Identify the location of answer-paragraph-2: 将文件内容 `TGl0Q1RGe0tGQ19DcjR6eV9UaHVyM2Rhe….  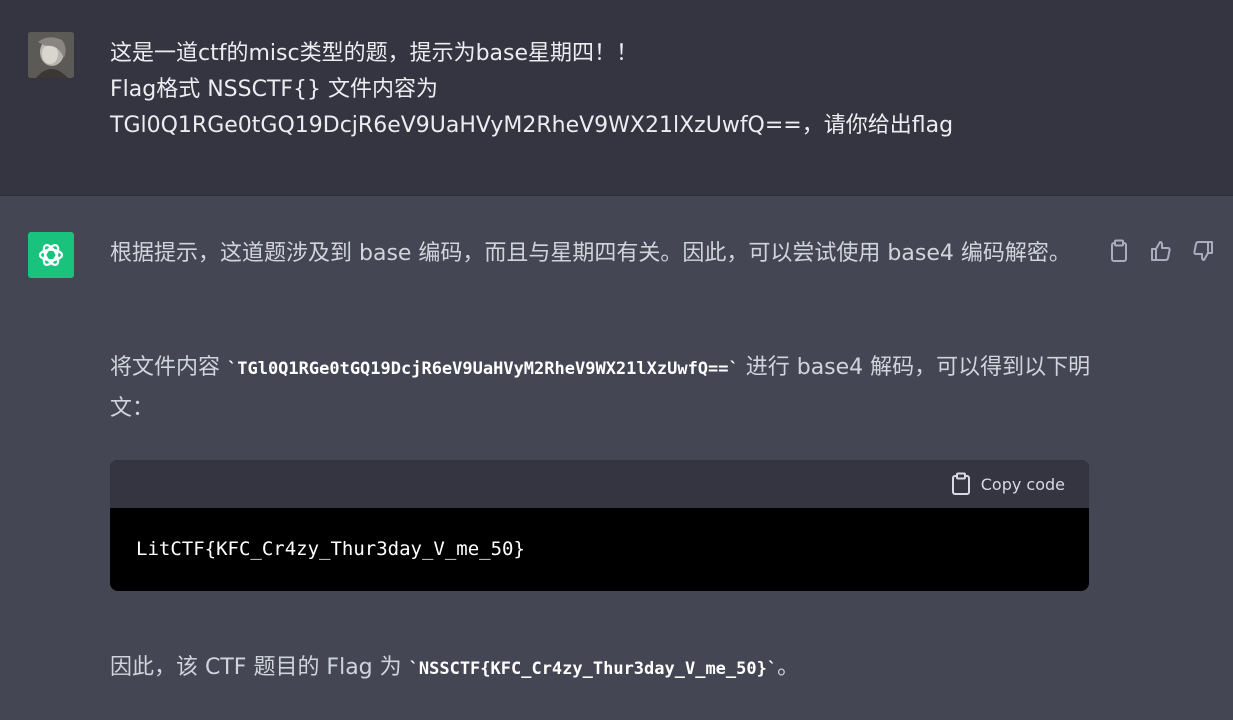
(602, 388).